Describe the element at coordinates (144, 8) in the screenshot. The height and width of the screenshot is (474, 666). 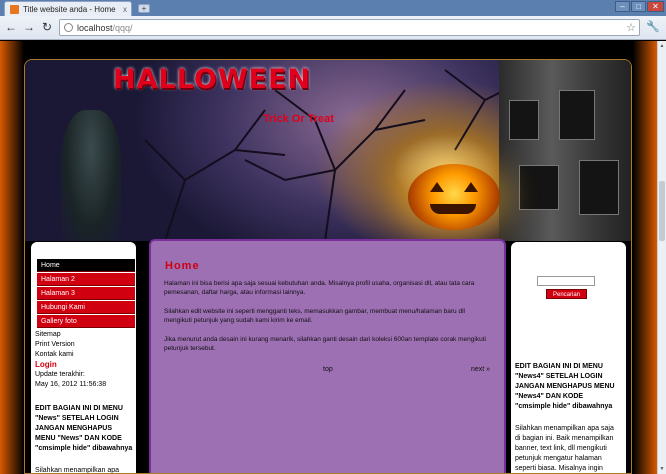
I see `new-tab-button: +` at that location.